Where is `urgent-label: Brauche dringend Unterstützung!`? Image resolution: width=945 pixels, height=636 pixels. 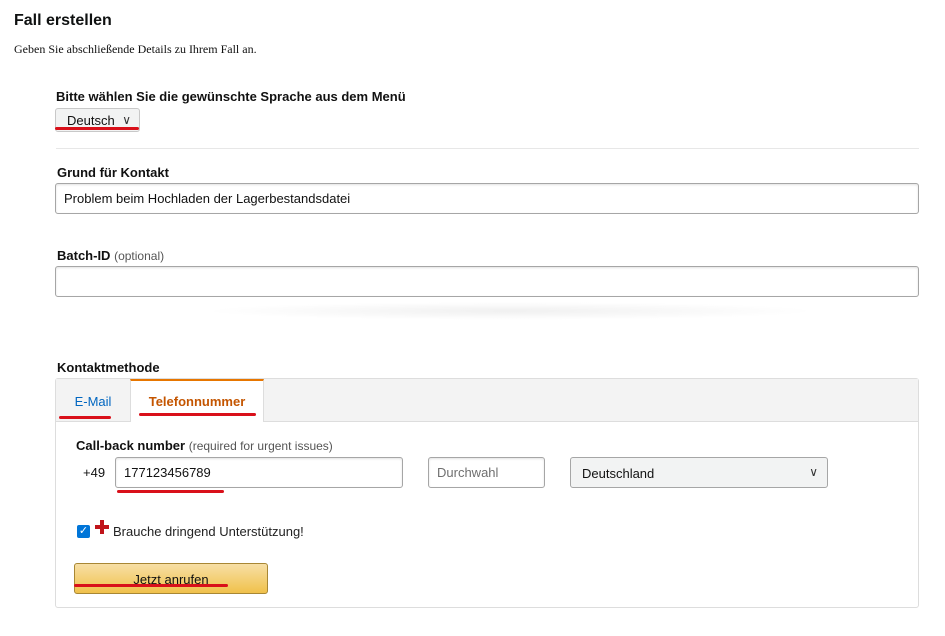
urgent-label: Brauche dringend Unterstützung! is located at coordinates (208, 531).